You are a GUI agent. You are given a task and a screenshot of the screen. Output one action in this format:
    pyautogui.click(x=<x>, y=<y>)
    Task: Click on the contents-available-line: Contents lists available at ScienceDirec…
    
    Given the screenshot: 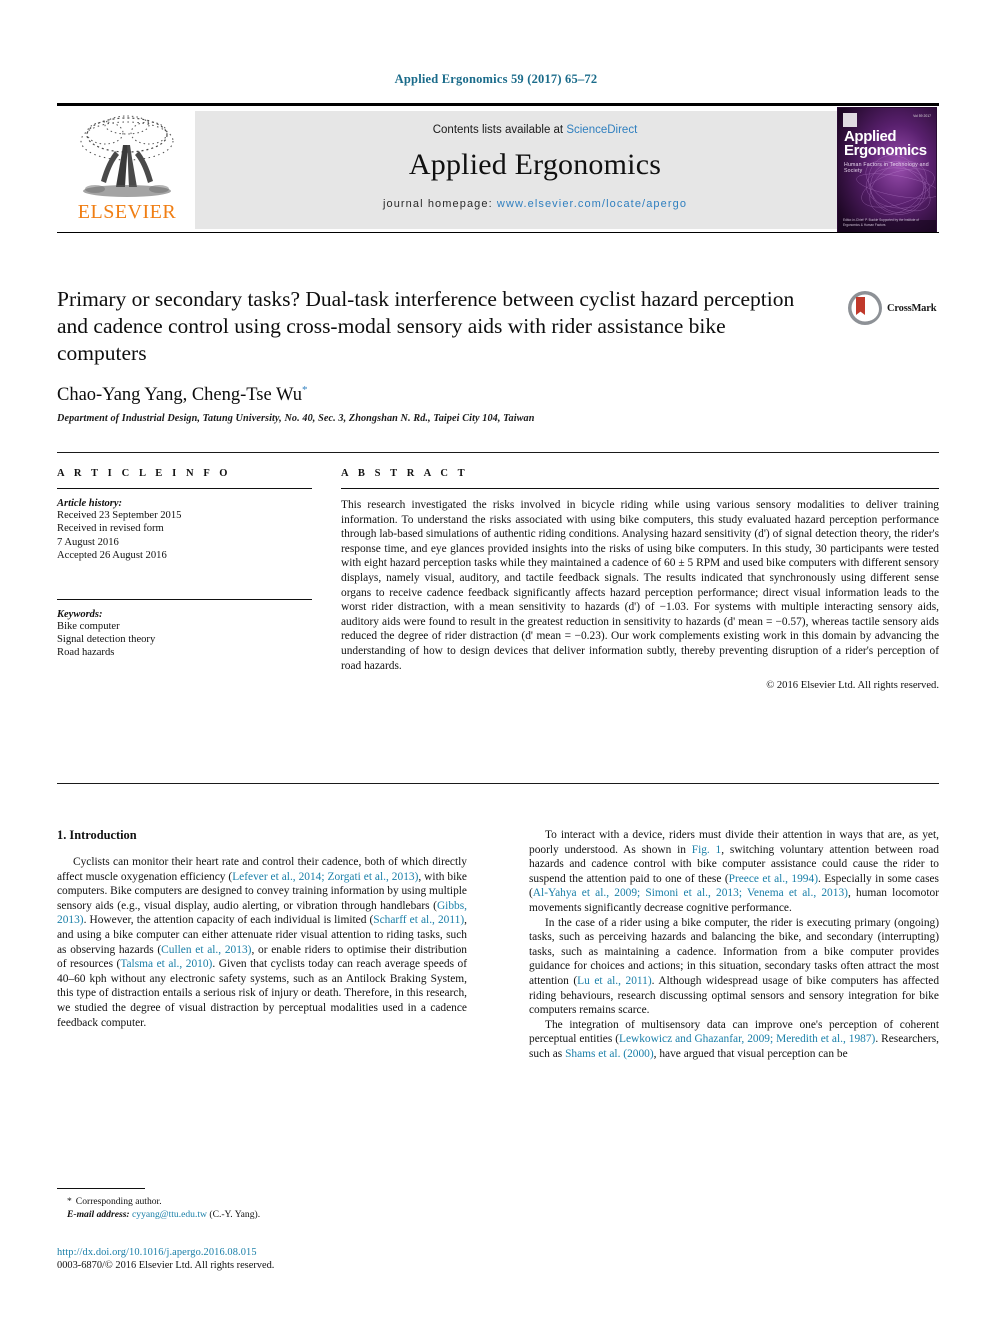 What is the action you would take?
    pyautogui.click(x=535, y=130)
    